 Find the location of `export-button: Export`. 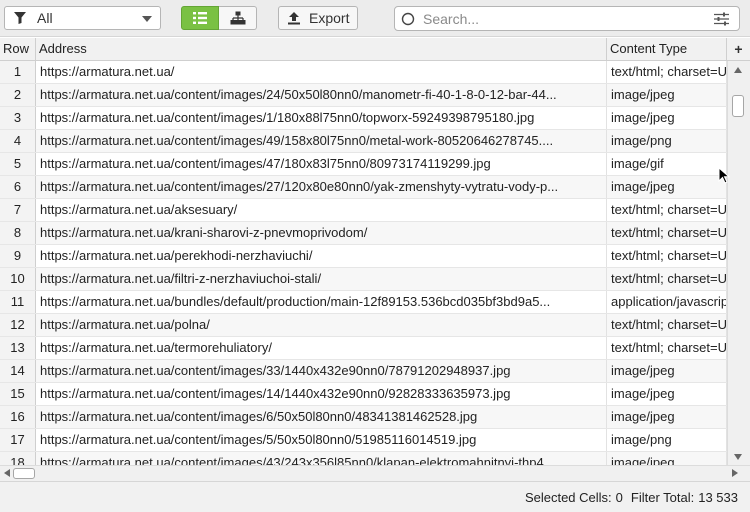

export-button: Export is located at coordinates (318, 18).